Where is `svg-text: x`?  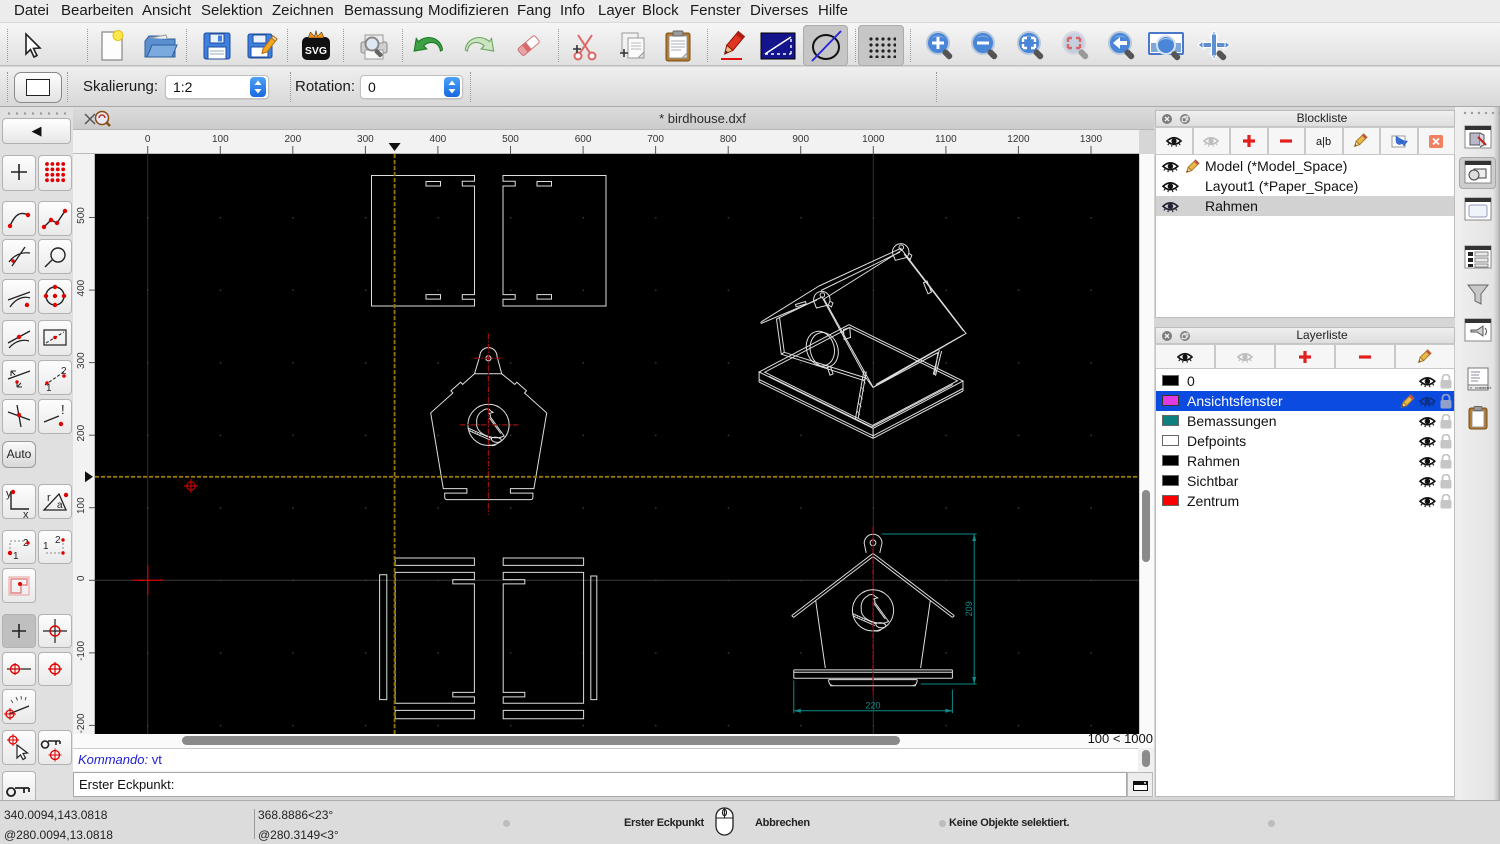 svg-text: x is located at coordinates (26, 513).